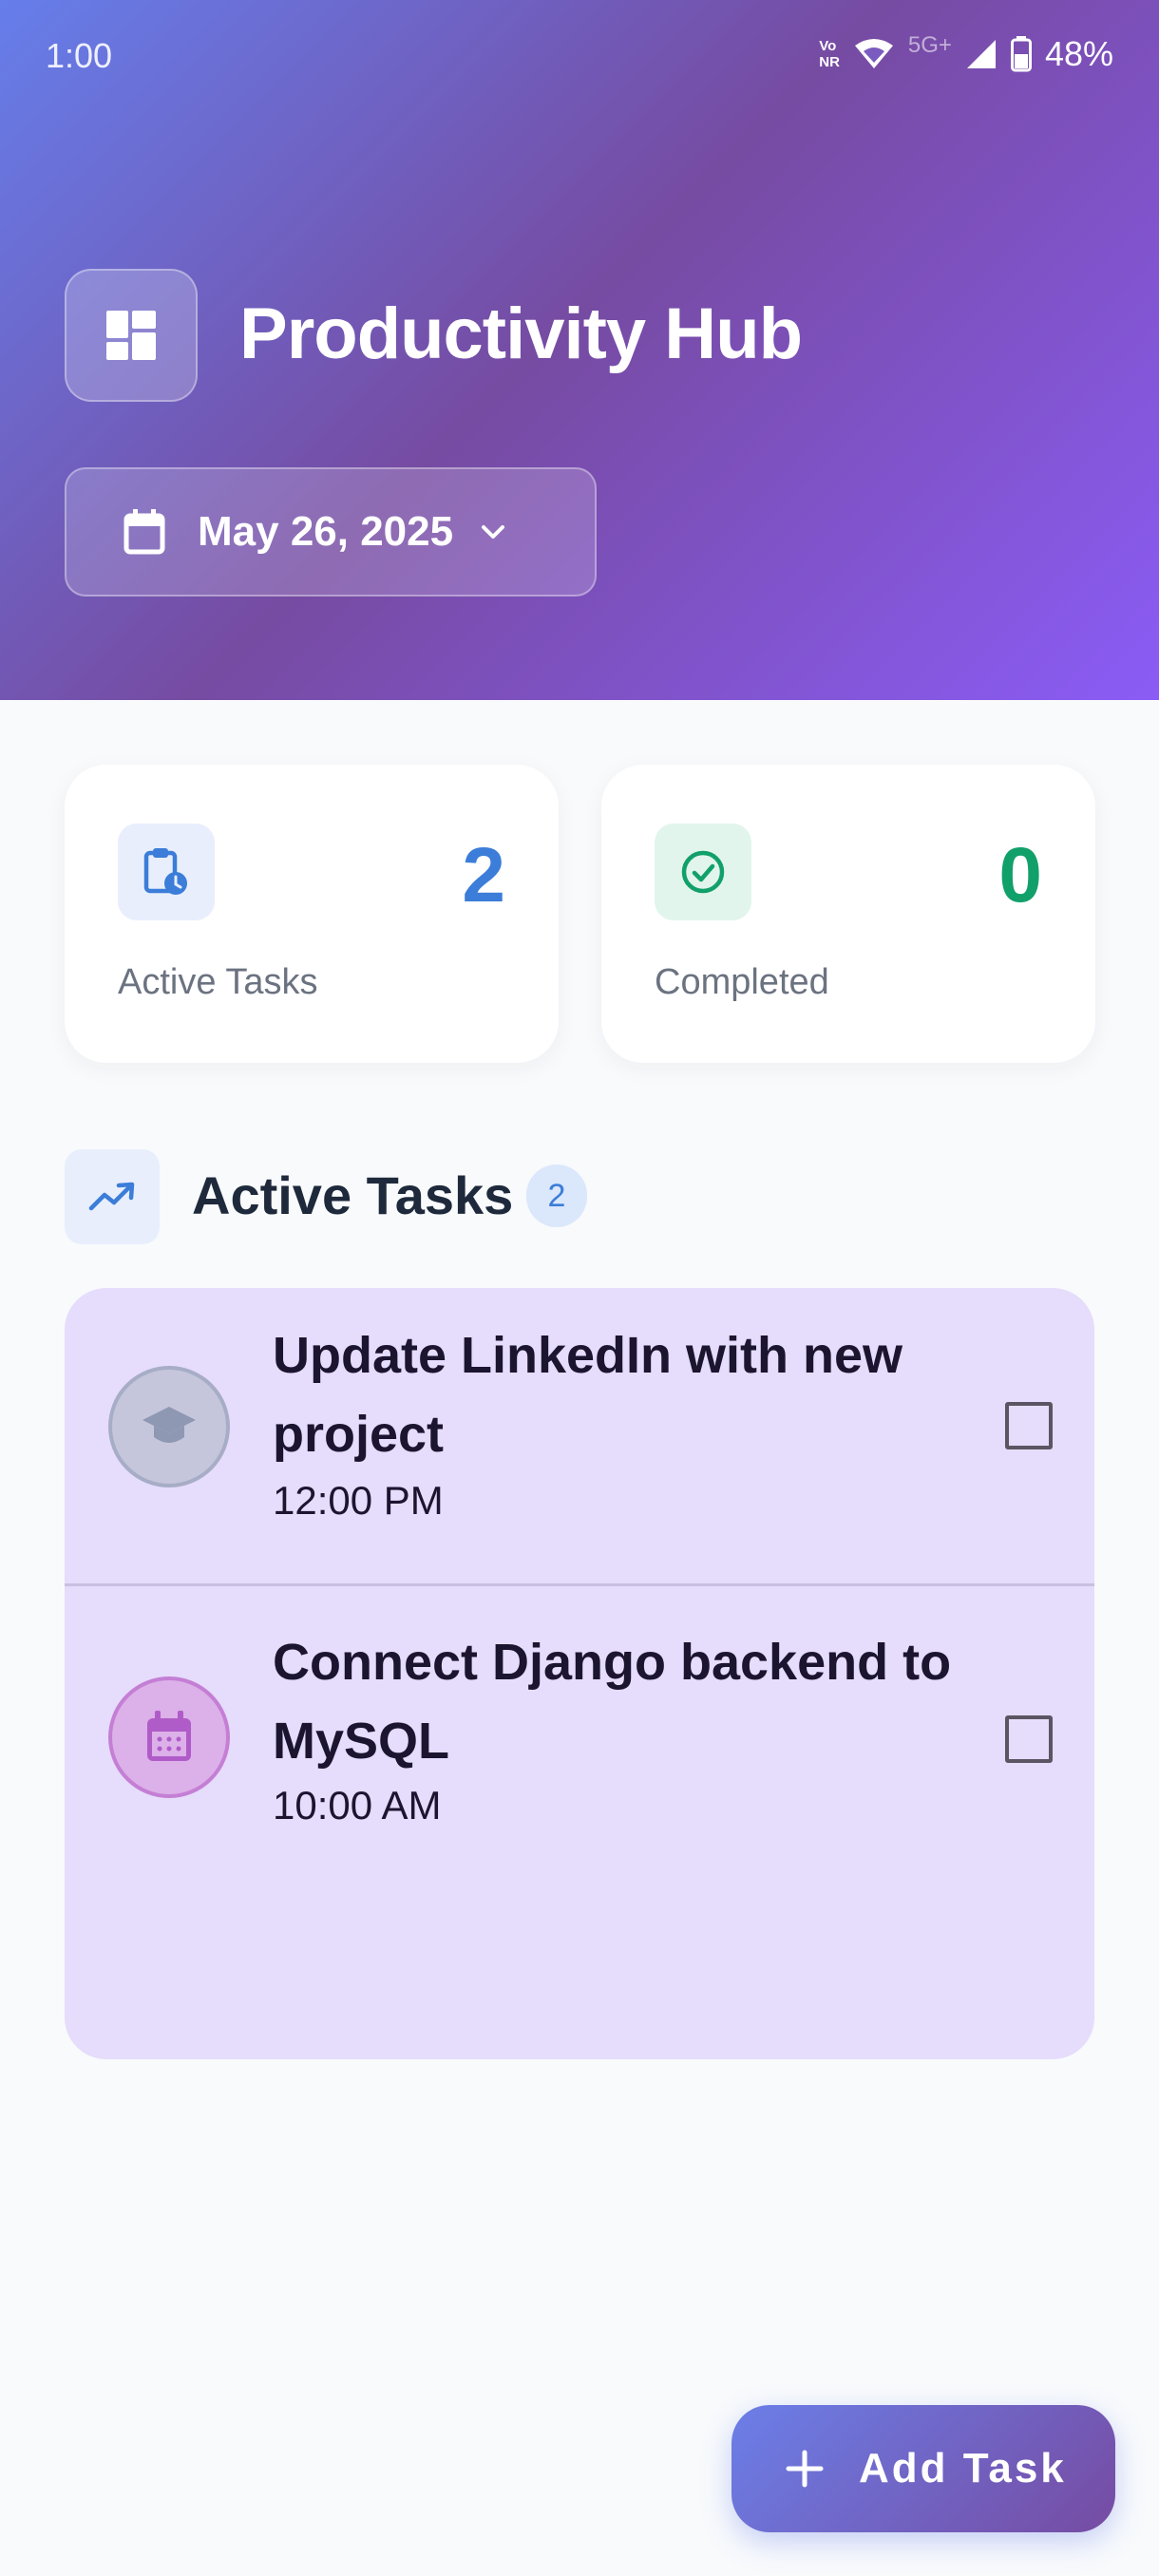 Image resolution: width=1159 pixels, height=2576 pixels. What do you see at coordinates (1078, 53) in the screenshot?
I see `battery-percentage: 48%` at bounding box center [1078, 53].